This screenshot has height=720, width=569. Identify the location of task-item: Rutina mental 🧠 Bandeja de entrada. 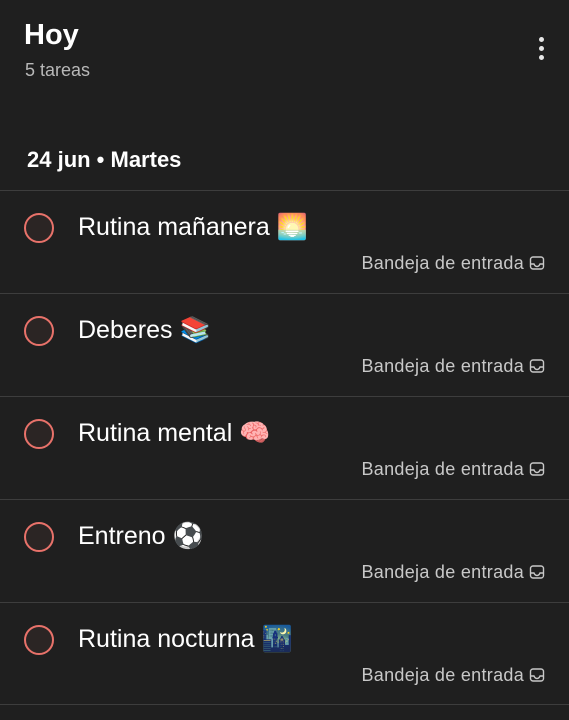
(284, 447).